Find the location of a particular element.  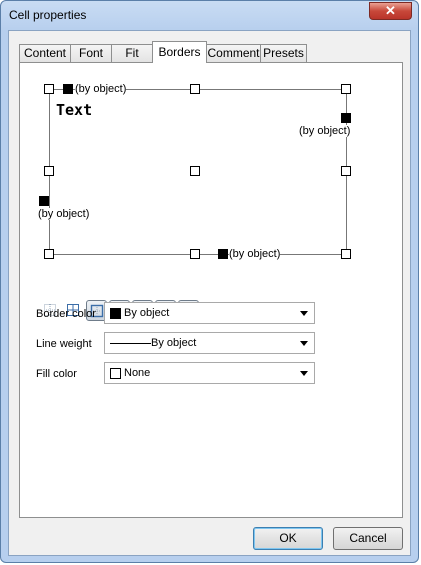

handle-top-right is located at coordinates (346, 89).